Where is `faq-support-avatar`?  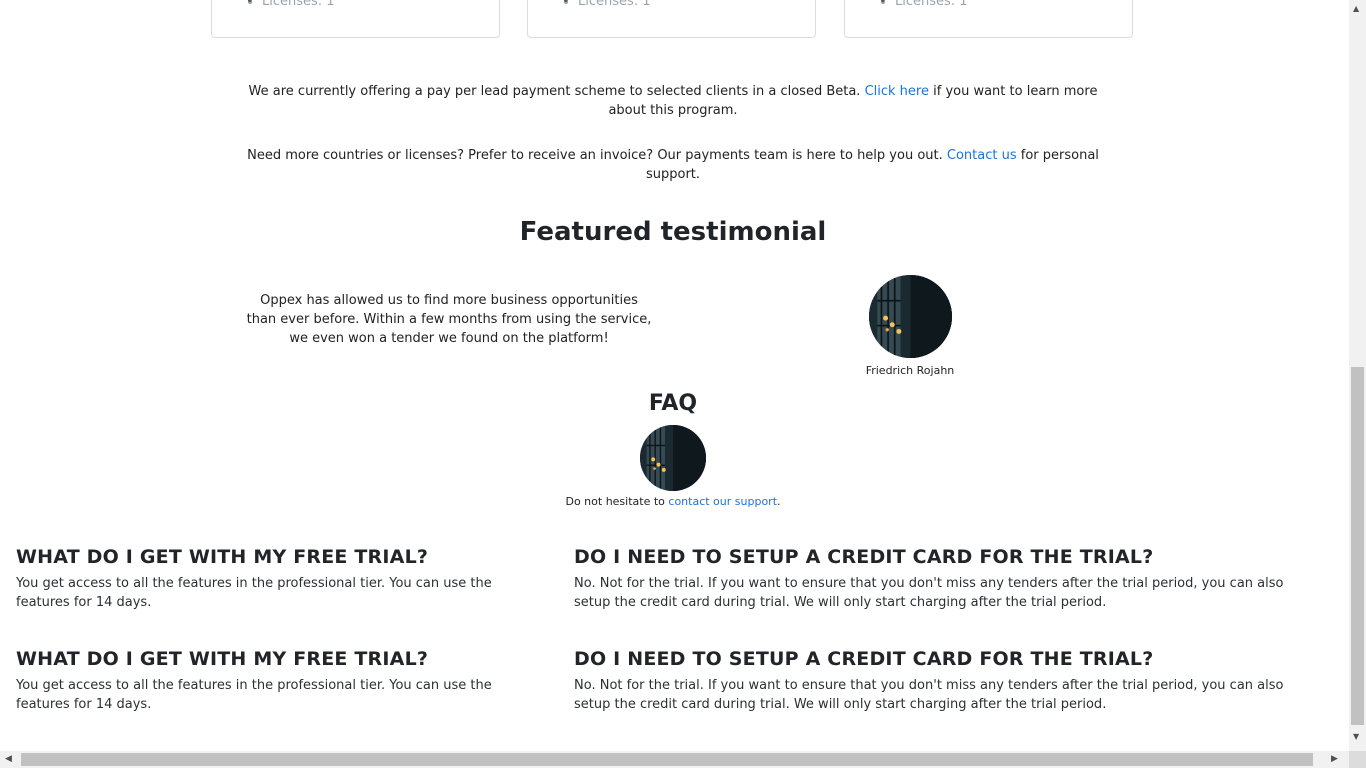
faq-support-avatar is located at coordinates (673, 458).